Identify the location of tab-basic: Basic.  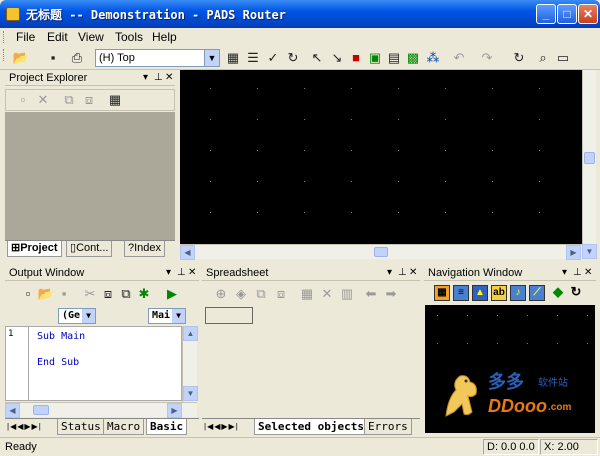
(167, 427).